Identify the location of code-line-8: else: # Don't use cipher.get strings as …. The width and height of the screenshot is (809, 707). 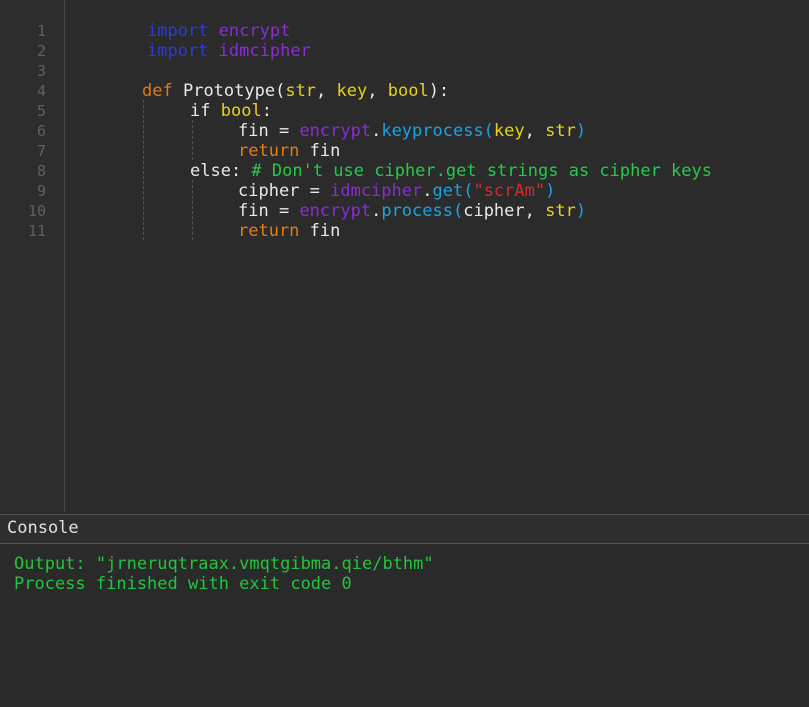
(451, 171).